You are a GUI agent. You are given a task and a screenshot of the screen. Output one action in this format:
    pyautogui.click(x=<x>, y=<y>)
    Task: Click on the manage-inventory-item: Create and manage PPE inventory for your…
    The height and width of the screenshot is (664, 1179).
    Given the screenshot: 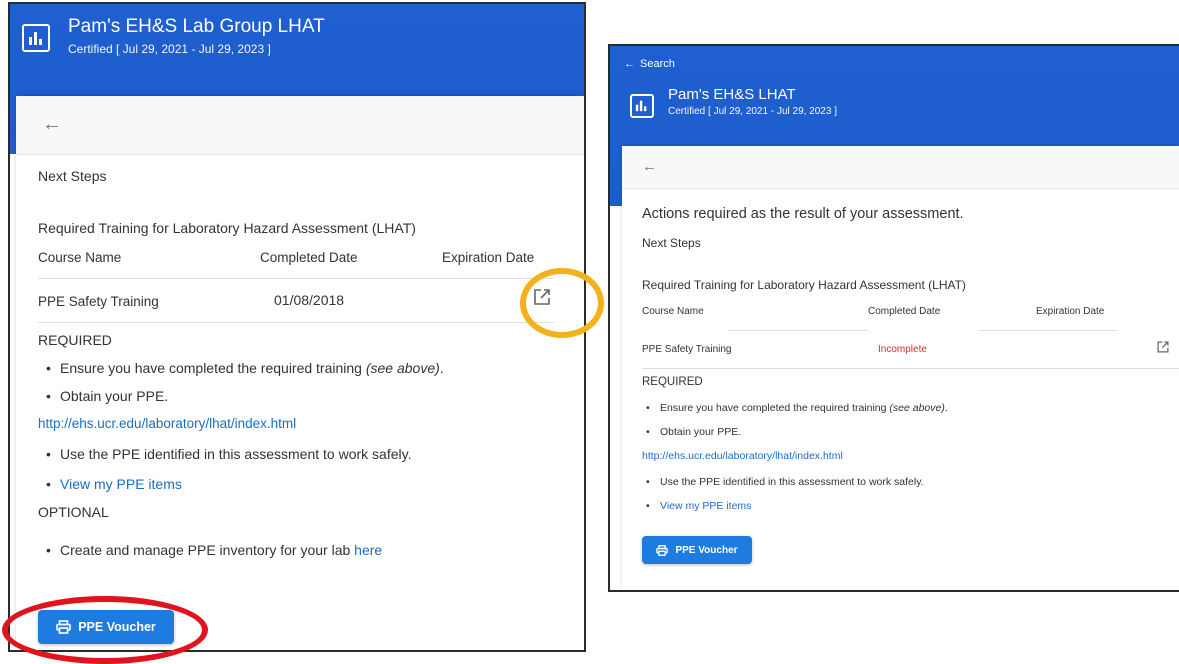 What is the action you would take?
    pyautogui.click(x=214, y=550)
    